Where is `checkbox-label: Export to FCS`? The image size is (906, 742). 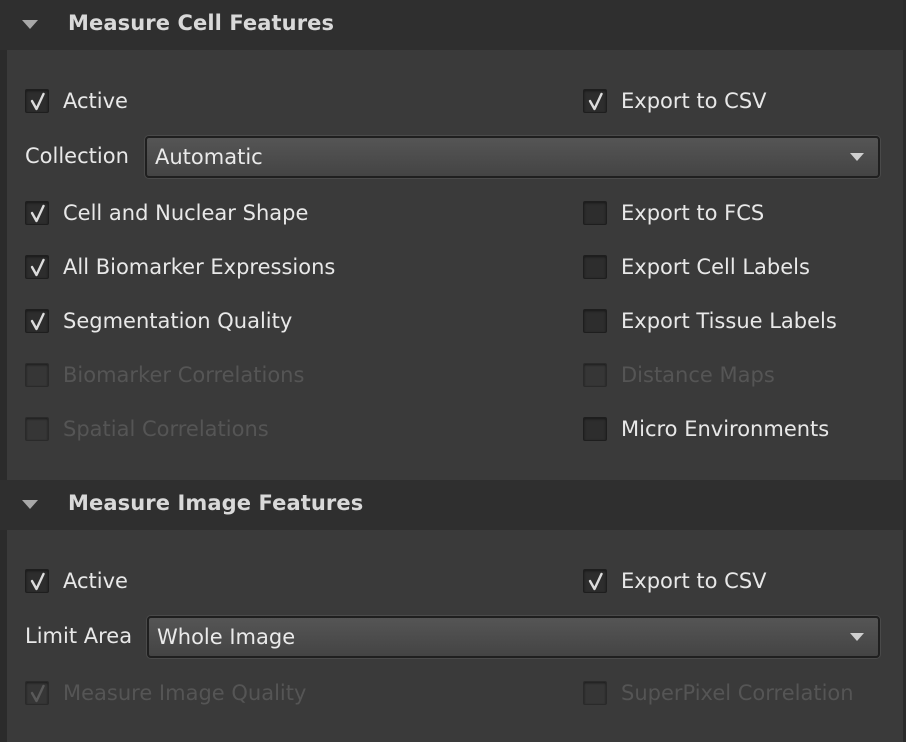
checkbox-label: Export to FCS is located at coordinates (693, 213).